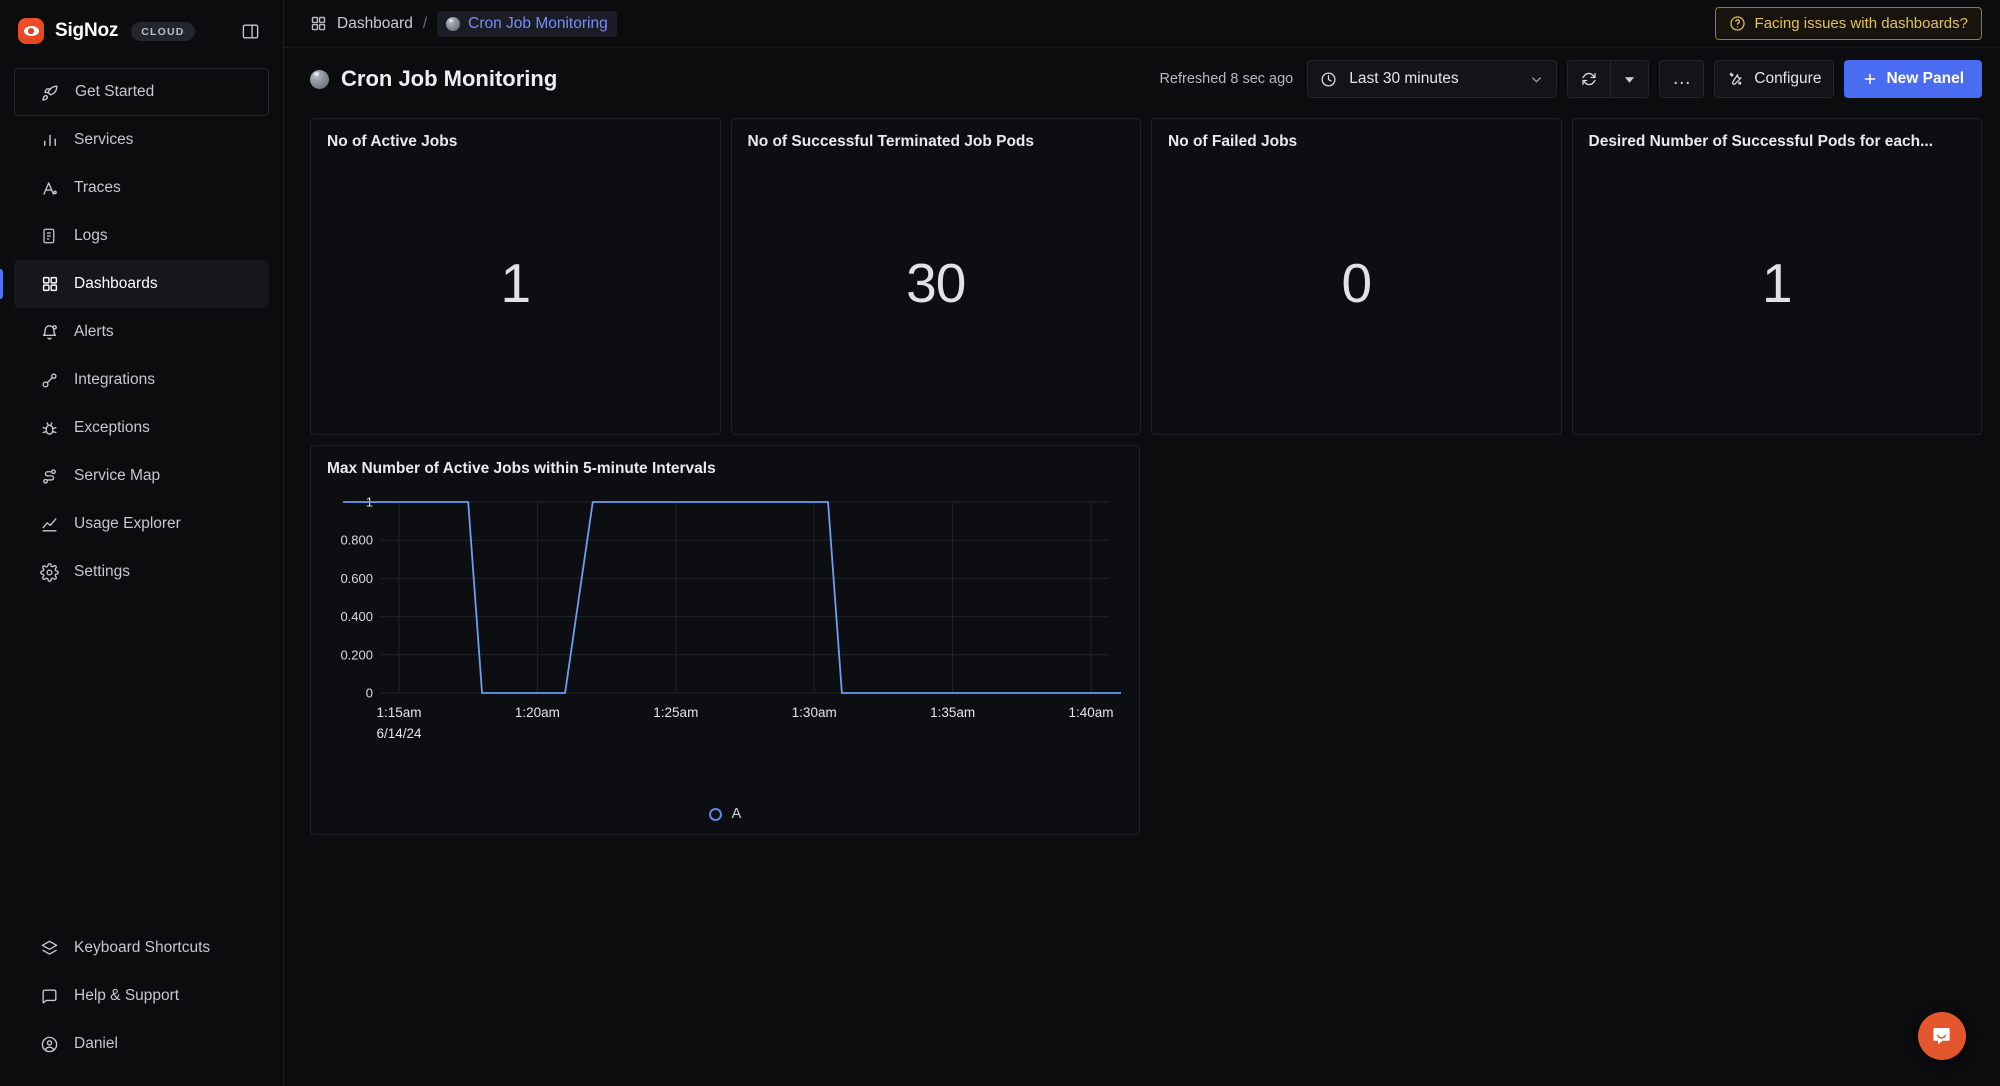 This screenshot has width=2000, height=1086. I want to click on cloud-badge: CLOUD, so click(163, 31).